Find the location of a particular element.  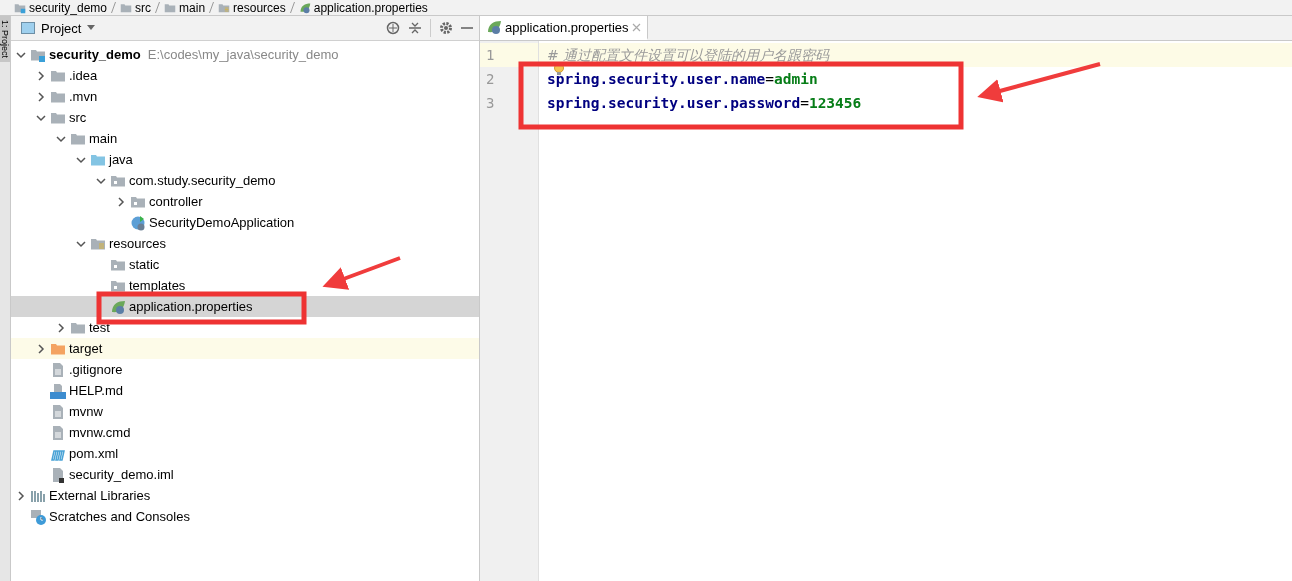

crosshair-icon is located at coordinates (393, 28).